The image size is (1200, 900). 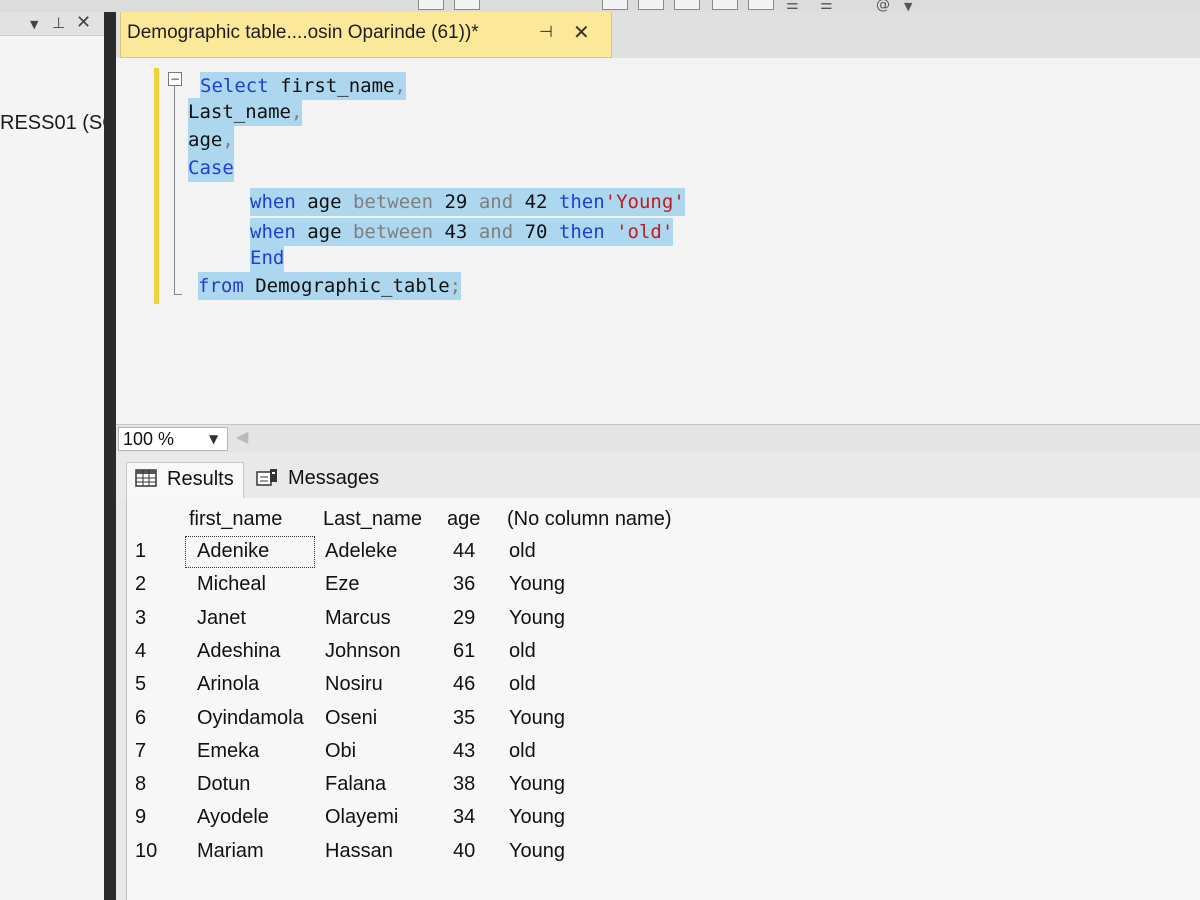 What do you see at coordinates (359, 851) in the screenshot?
I see `cell-last-name: Hassan` at bounding box center [359, 851].